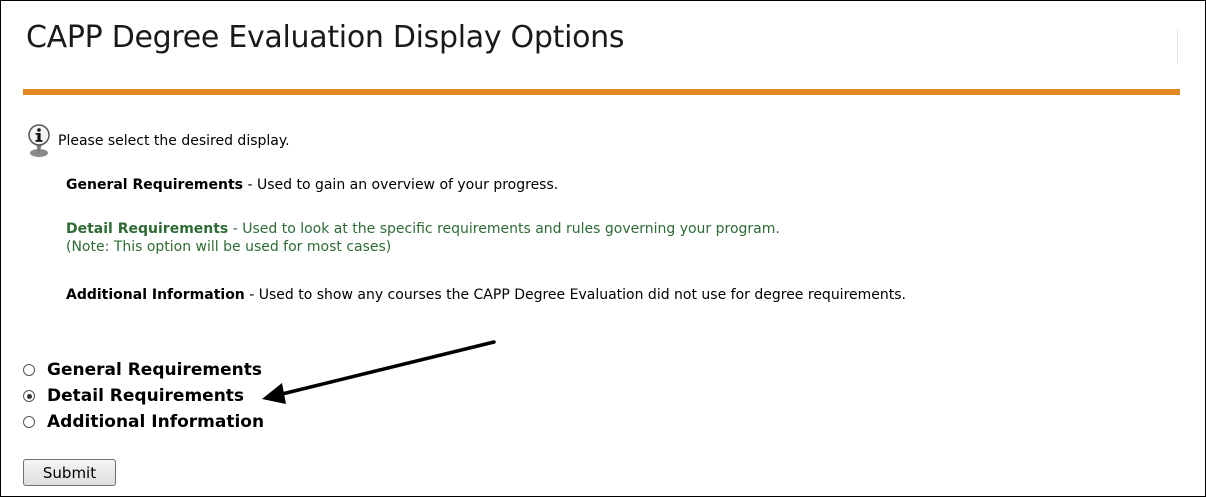  I want to click on info-text: Please select the desired display., so click(174, 141).